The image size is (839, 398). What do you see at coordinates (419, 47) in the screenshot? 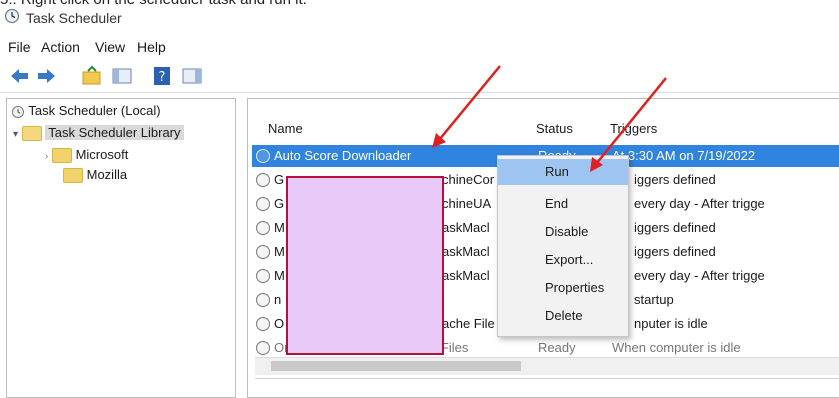
I see `menu-bar: File Action View Help` at bounding box center [419, 47].